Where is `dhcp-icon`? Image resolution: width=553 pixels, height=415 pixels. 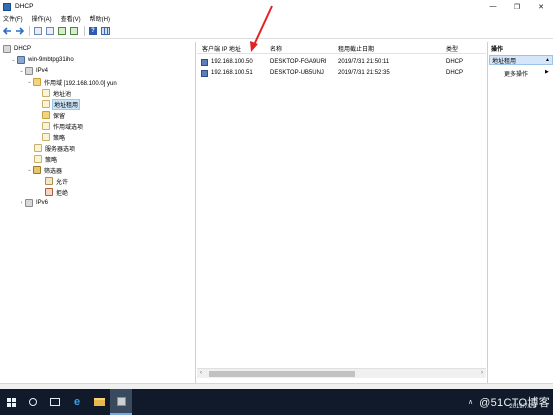 dhcp-icon is located at coordinates (121, 401).